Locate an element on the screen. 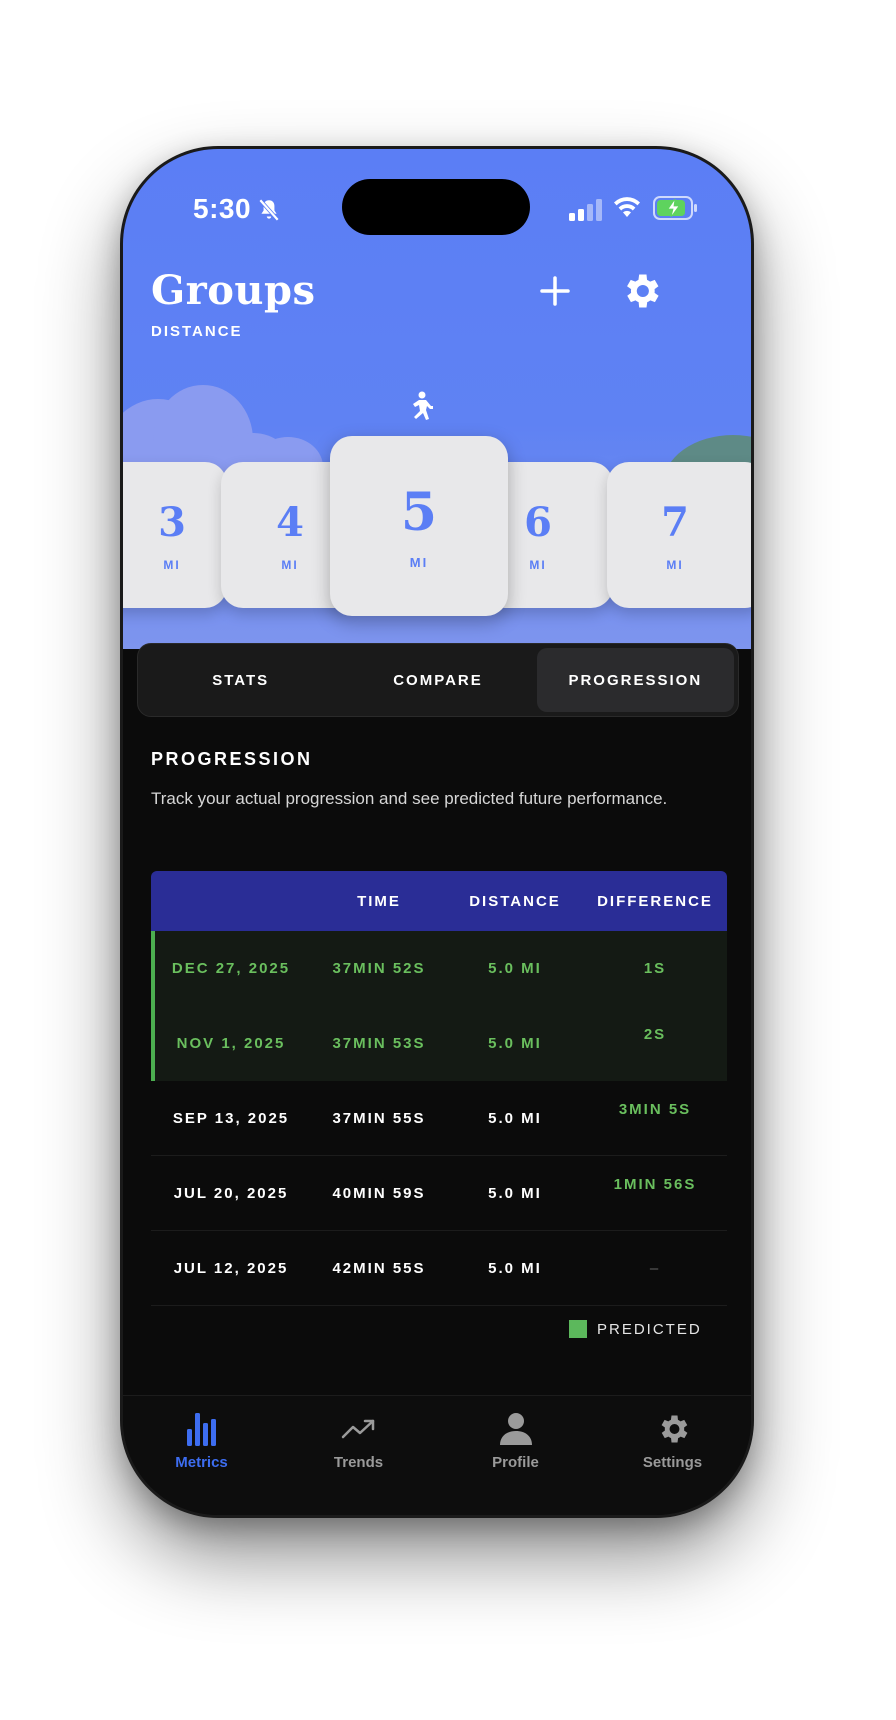 This screenshot has width=896, height=1720. page-title: Groups is located at coordinates (233, 290).